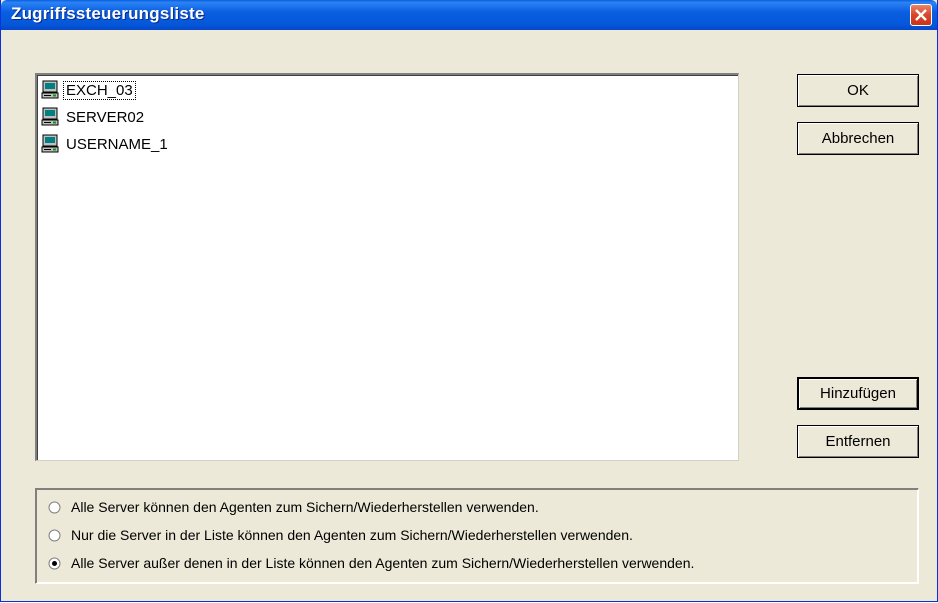  What do you see at coordinates (858, 90) in the screenshot?
I see `ok-button: OK` at bounding box center [858, 90].